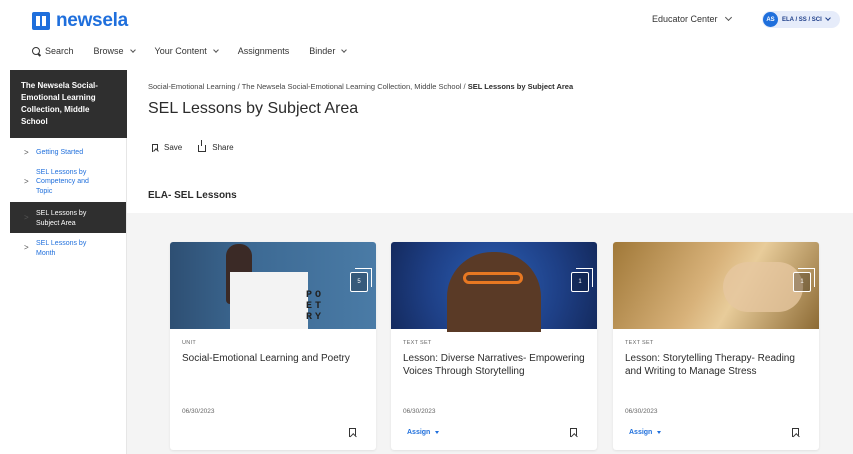 This screenshot has height=454, width=853. What do you see at coordinates (253, 108) in the screenshot?
I see `page-title: SEL Lessons by Subject Area` at bounding box center [253, 108].